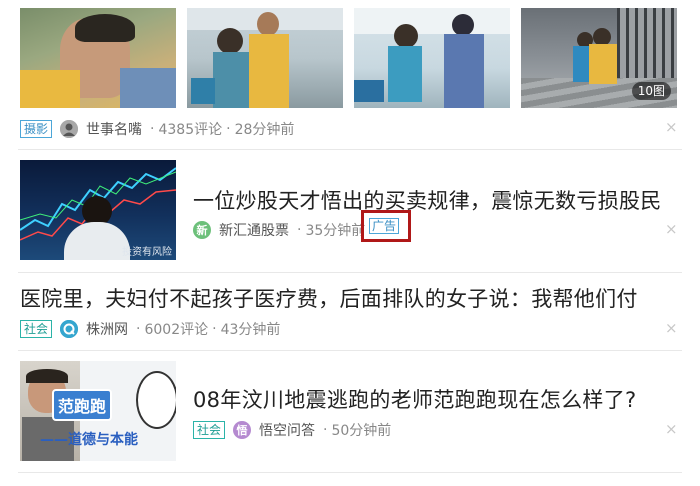 The height and width of the screenshot is (486, 700). What do you see at coordinates (250, 330) in the screenshot?
I see `publish-time: 43分钟前` at bounding box center [250, 330].